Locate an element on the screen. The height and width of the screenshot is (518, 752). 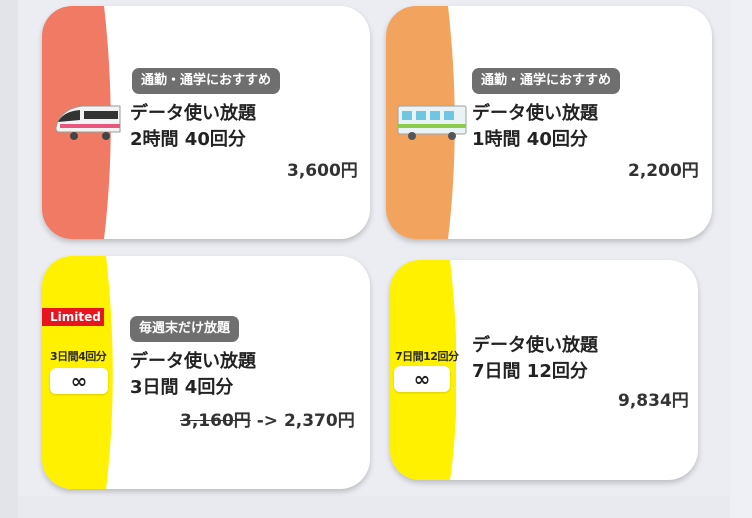
plan-price: 3,600円 is located at coordinates (322, 171).